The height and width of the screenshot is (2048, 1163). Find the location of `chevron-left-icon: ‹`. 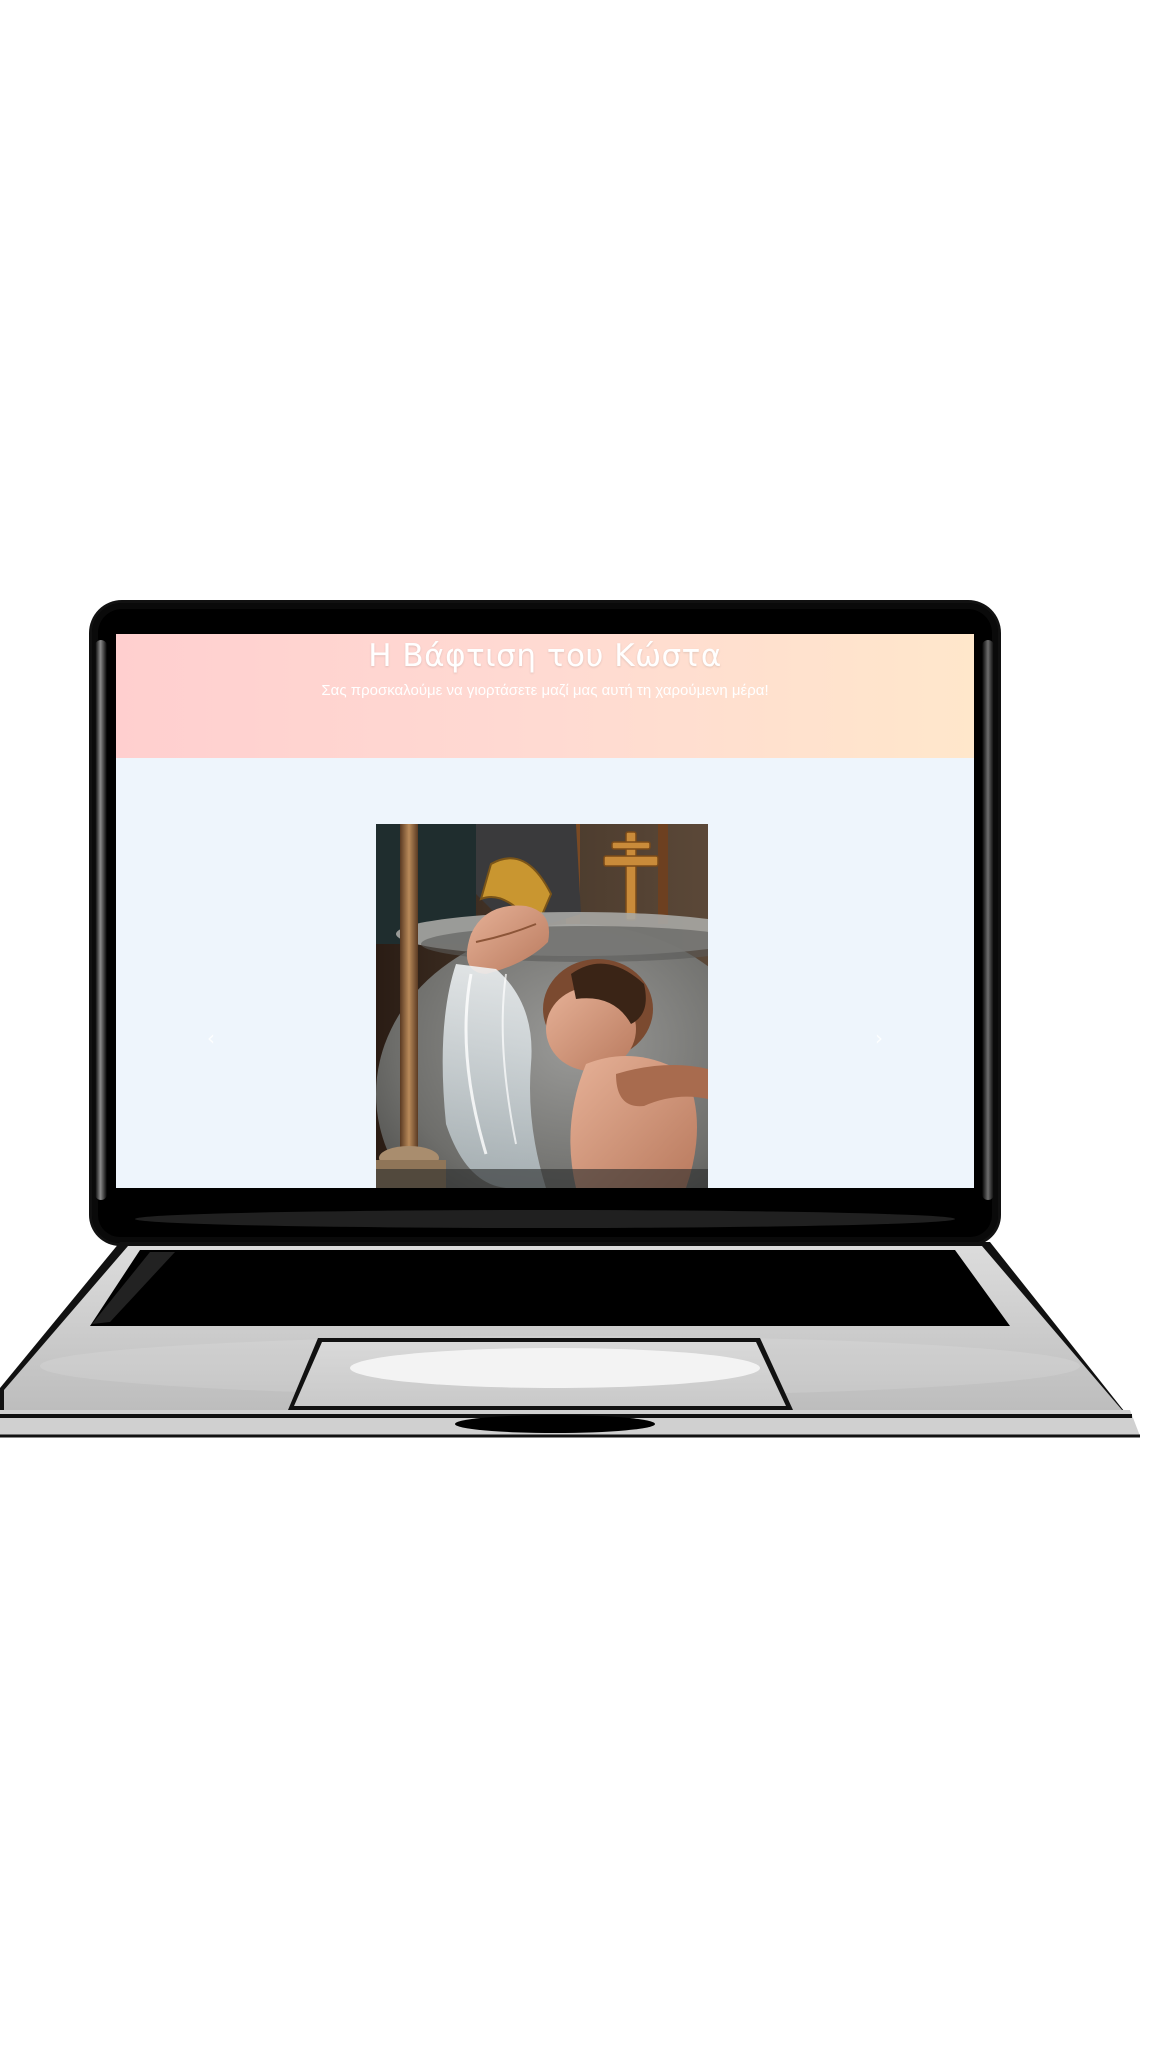

chevron-left-icon: ‹ is located at coordinates (211, 1038).